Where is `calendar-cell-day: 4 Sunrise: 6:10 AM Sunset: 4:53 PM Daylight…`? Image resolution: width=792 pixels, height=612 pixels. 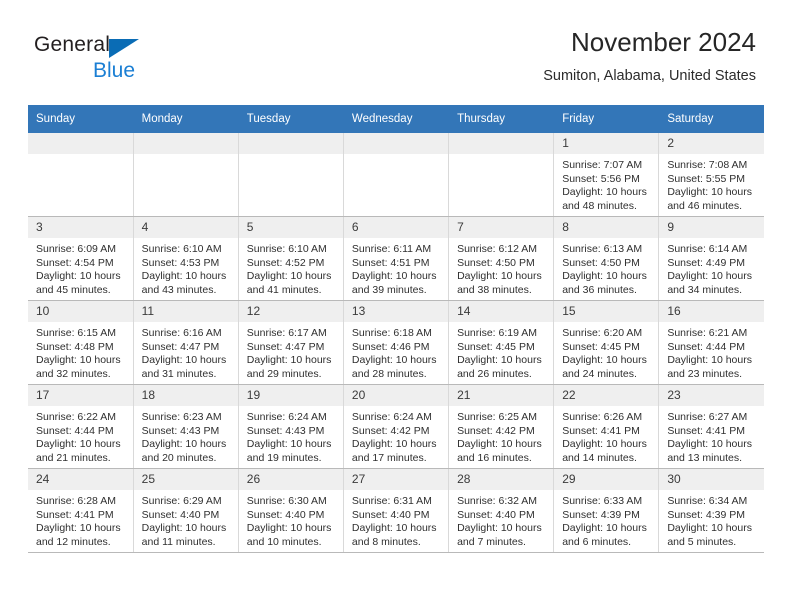
calendar-cell-day: 4 Sunrise: 6:10 AM Sunset: 4:53 PM Daylight… is located at coordinates (186, 258).